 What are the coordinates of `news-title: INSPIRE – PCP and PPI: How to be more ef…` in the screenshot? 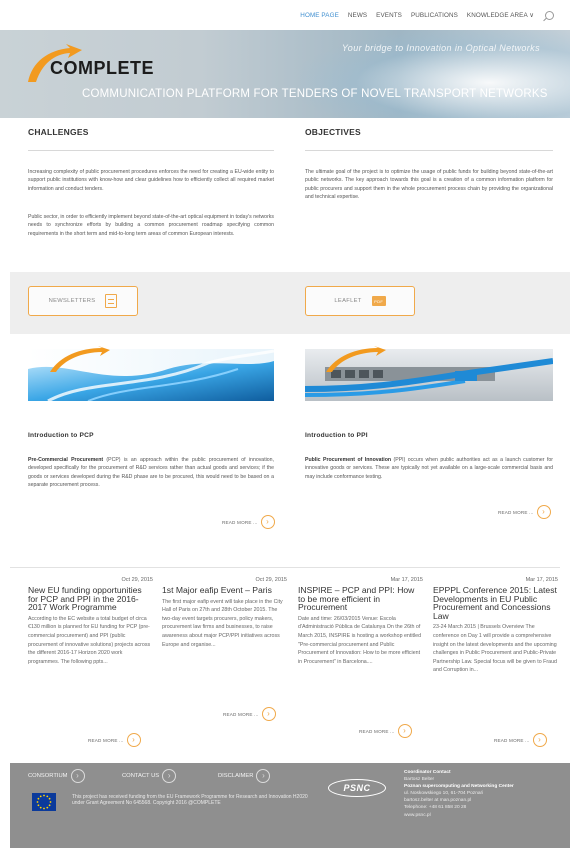 It's located at (360, 599).